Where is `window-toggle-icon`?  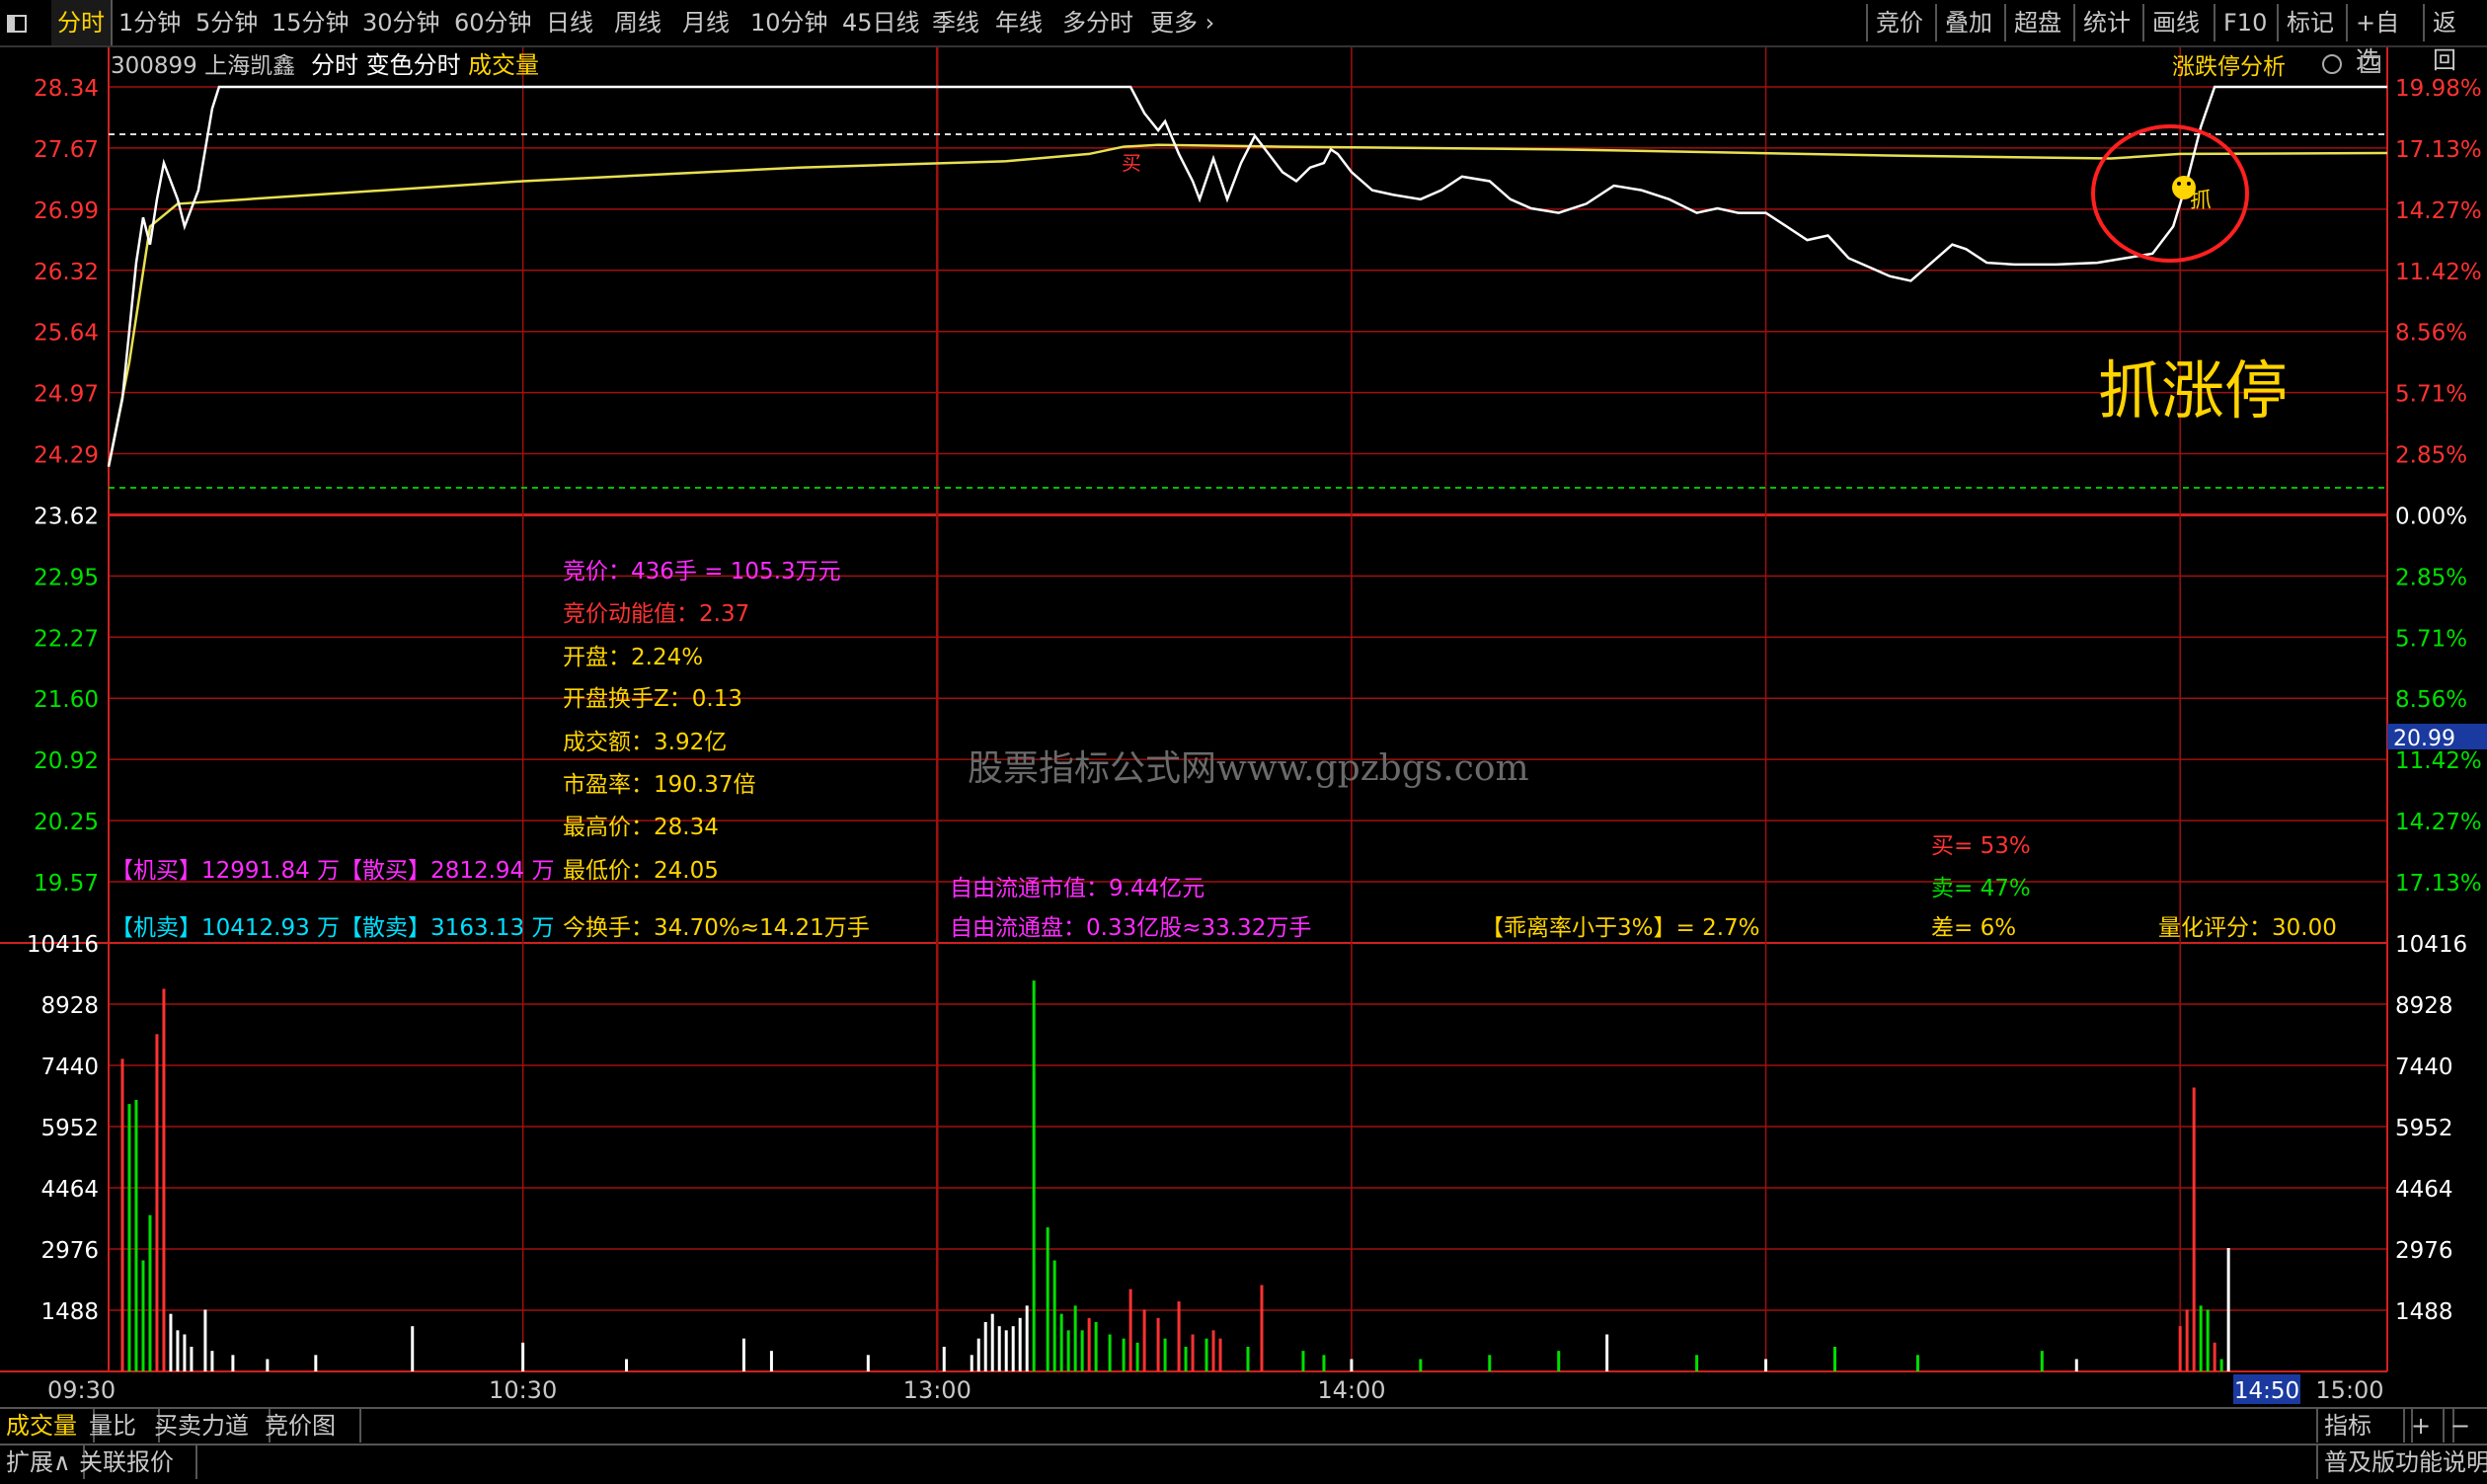
window-toggle-icon is located at coordinates (2370, 64).